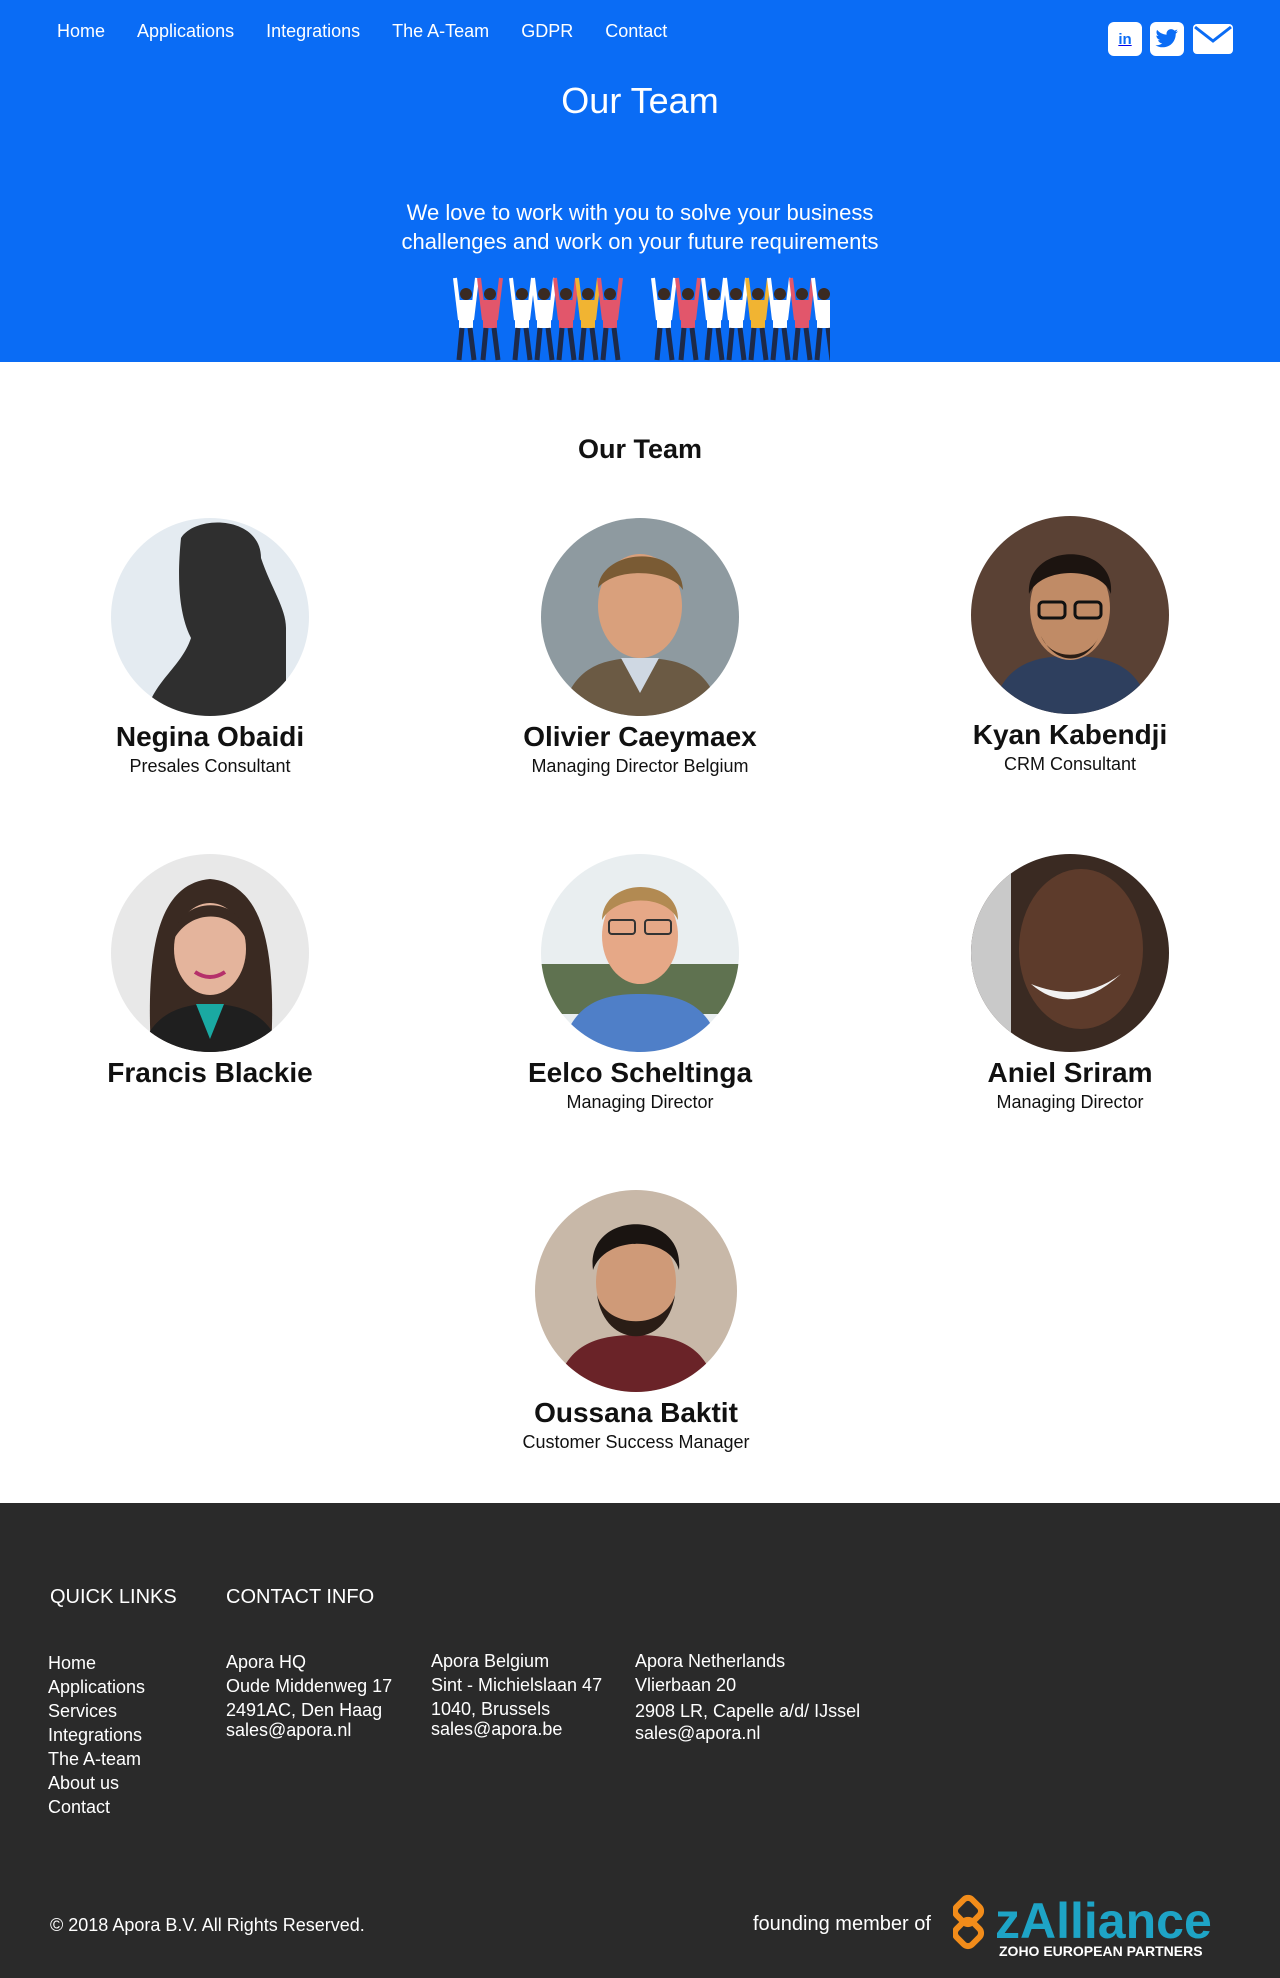 This screenshot has height=1978, width=1280. Describe the element at coordinates (210, 736) in the screenshot. I see `member-name: Negina Obaidi` at that location.